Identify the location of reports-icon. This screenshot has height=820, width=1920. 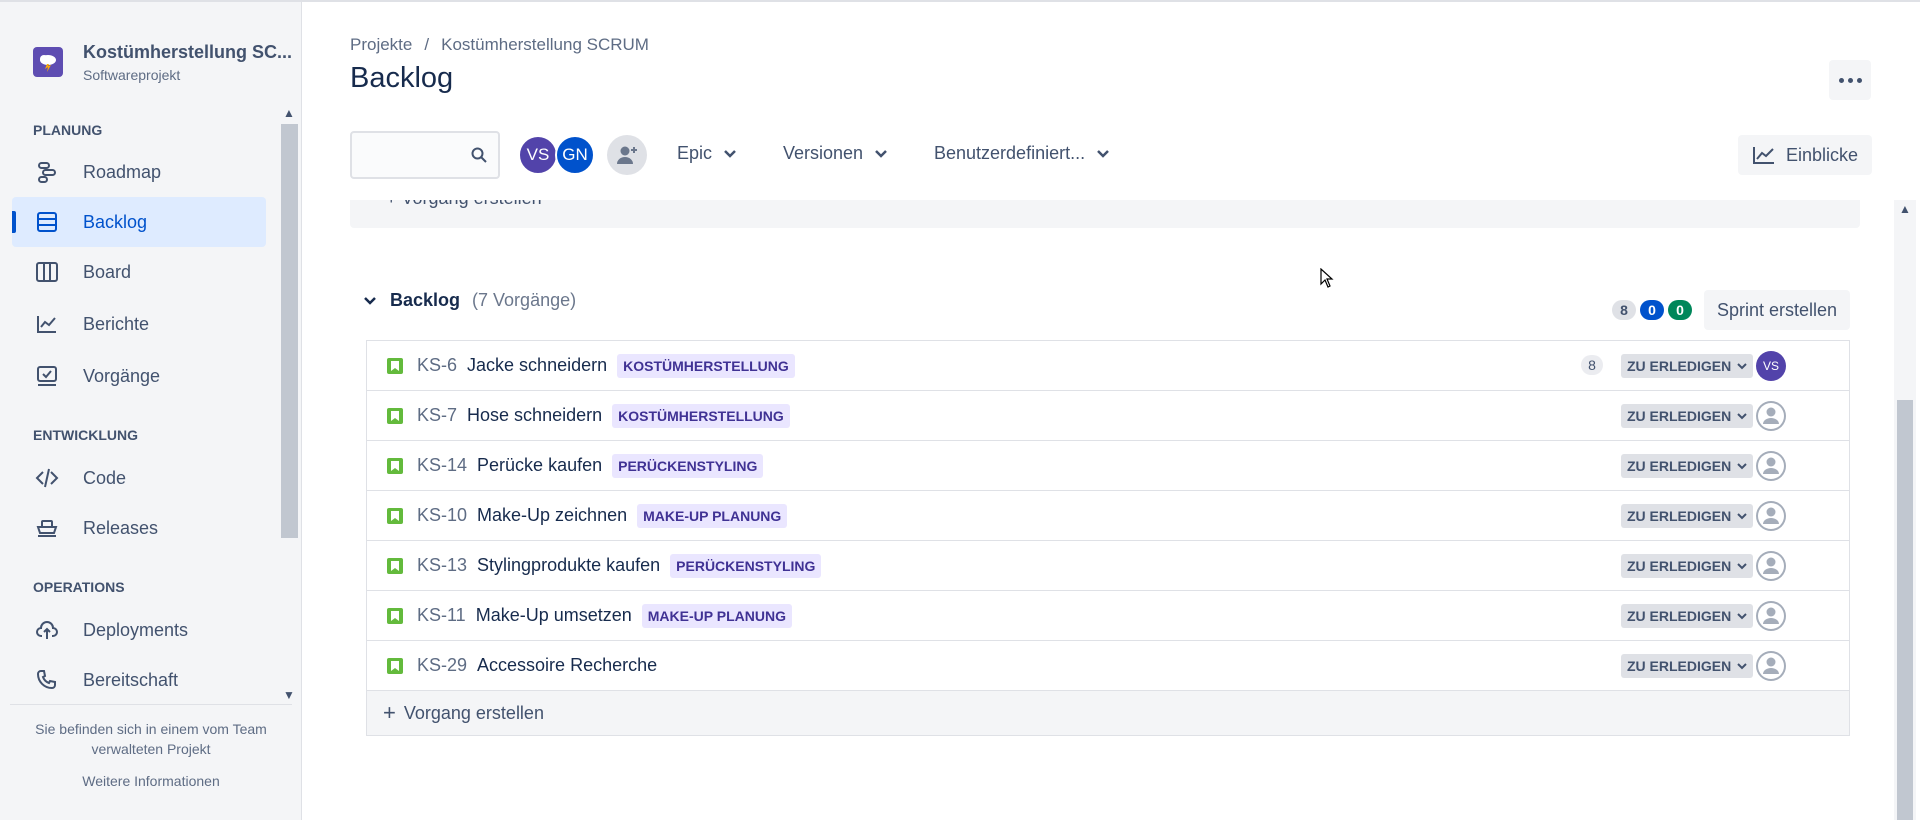
(47, 324).